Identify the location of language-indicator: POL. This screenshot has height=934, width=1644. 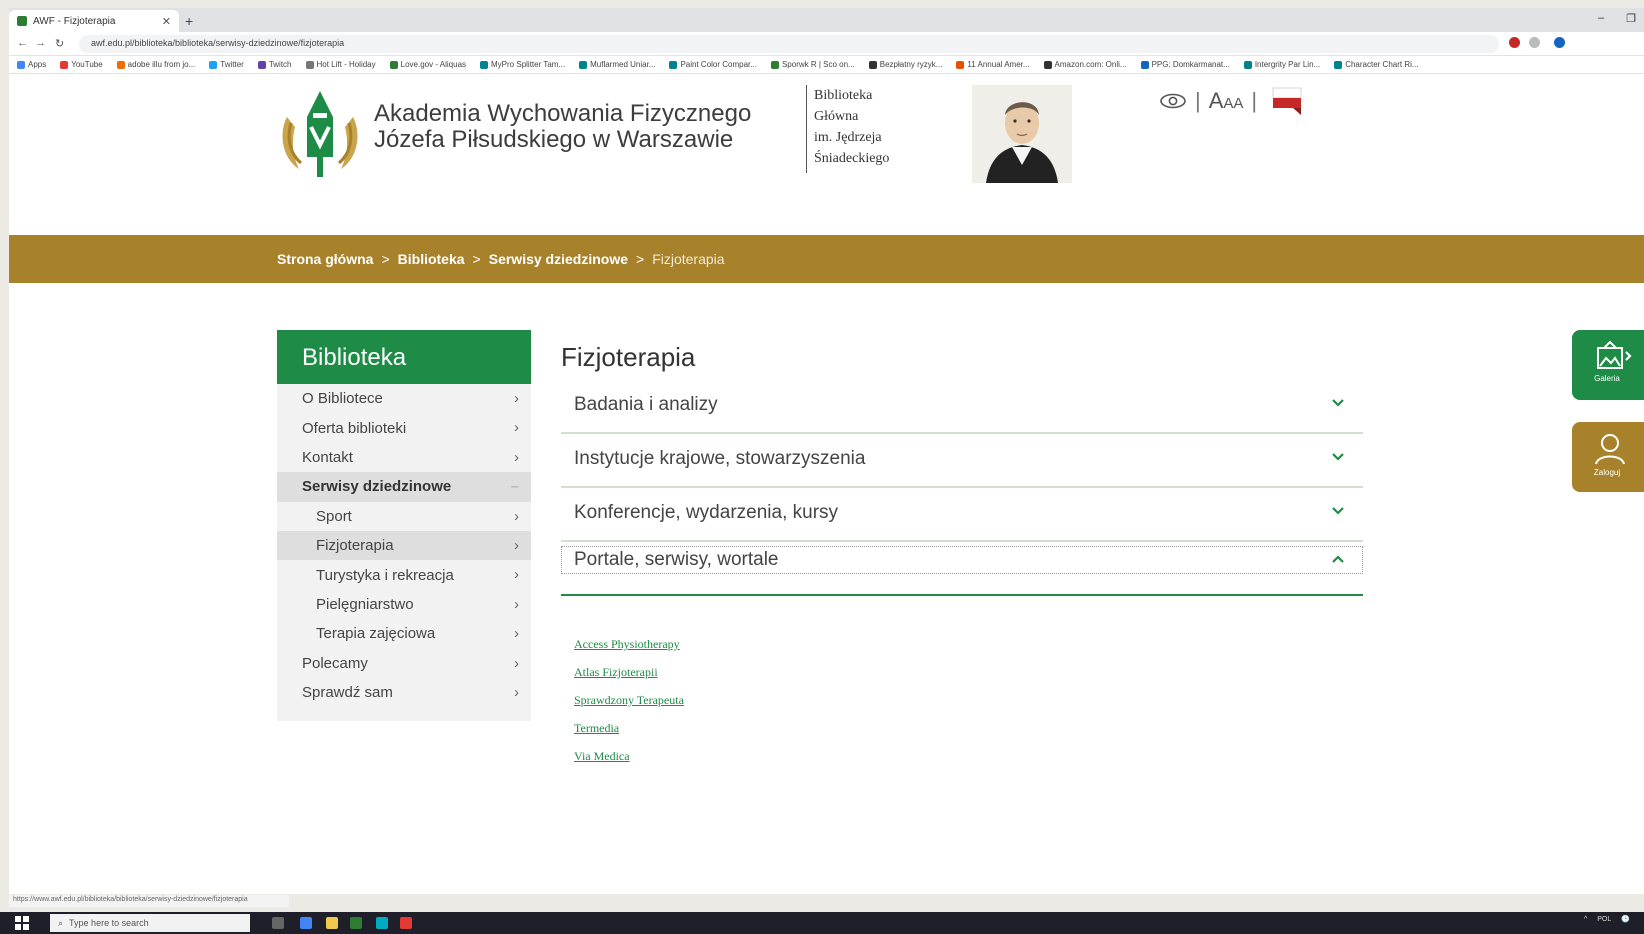
(1604, 919).